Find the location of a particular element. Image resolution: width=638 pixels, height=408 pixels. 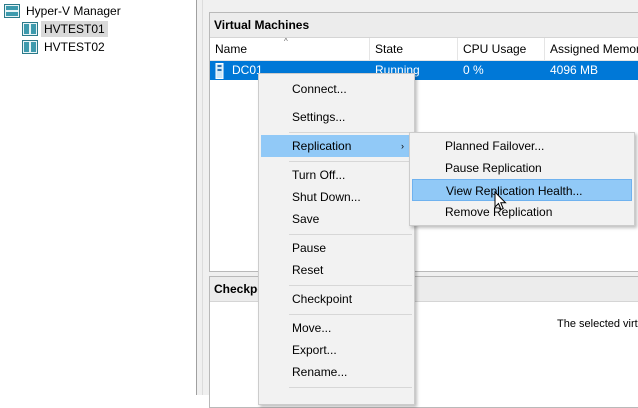

submenu-arrow-icon: › is located at coordinates (402, 146).